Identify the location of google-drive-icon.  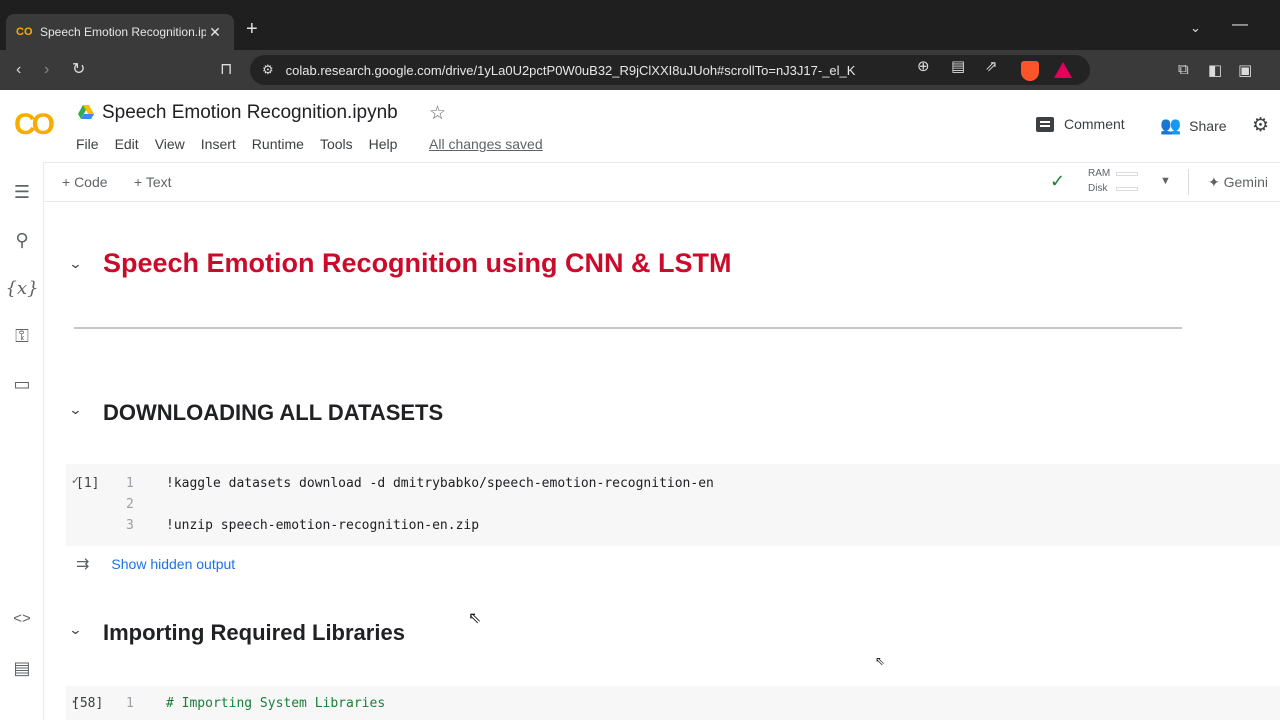
(86, 112).